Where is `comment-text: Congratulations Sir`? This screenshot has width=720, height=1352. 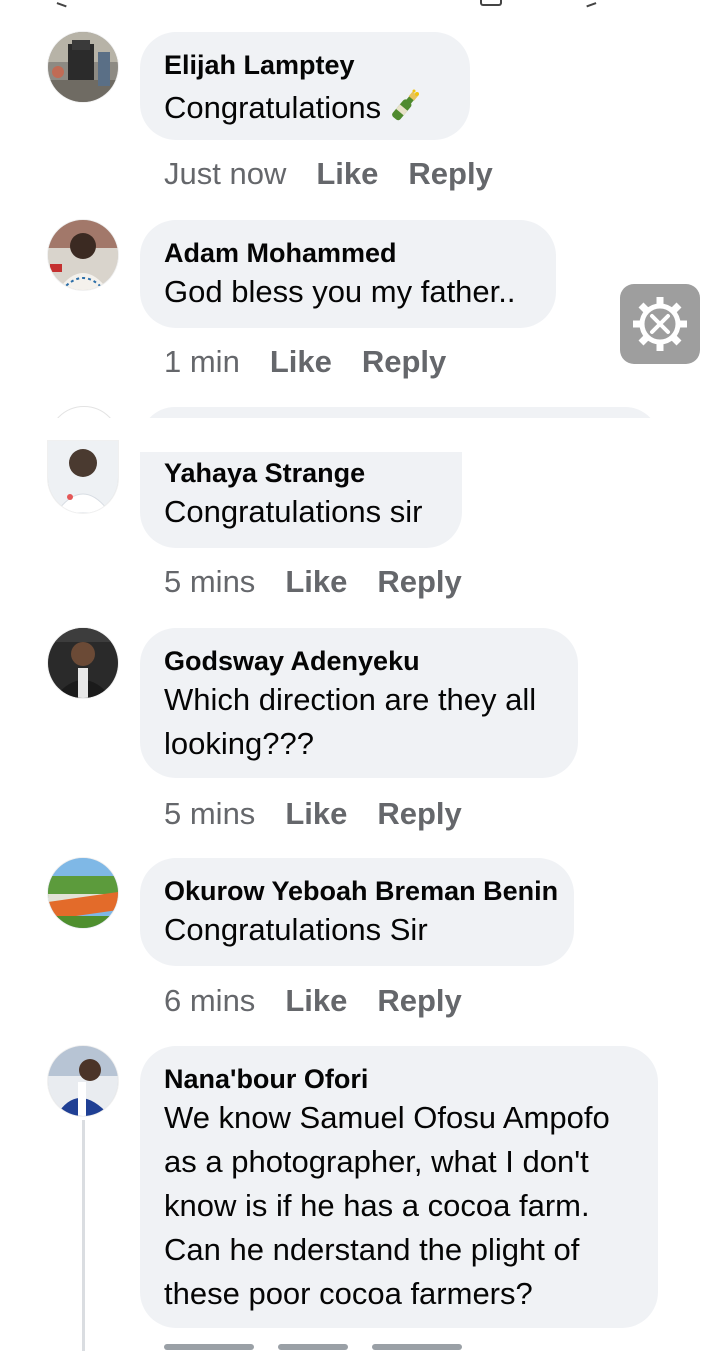 comment-text: Congratulations Sir is located at coordinates (296, 929).